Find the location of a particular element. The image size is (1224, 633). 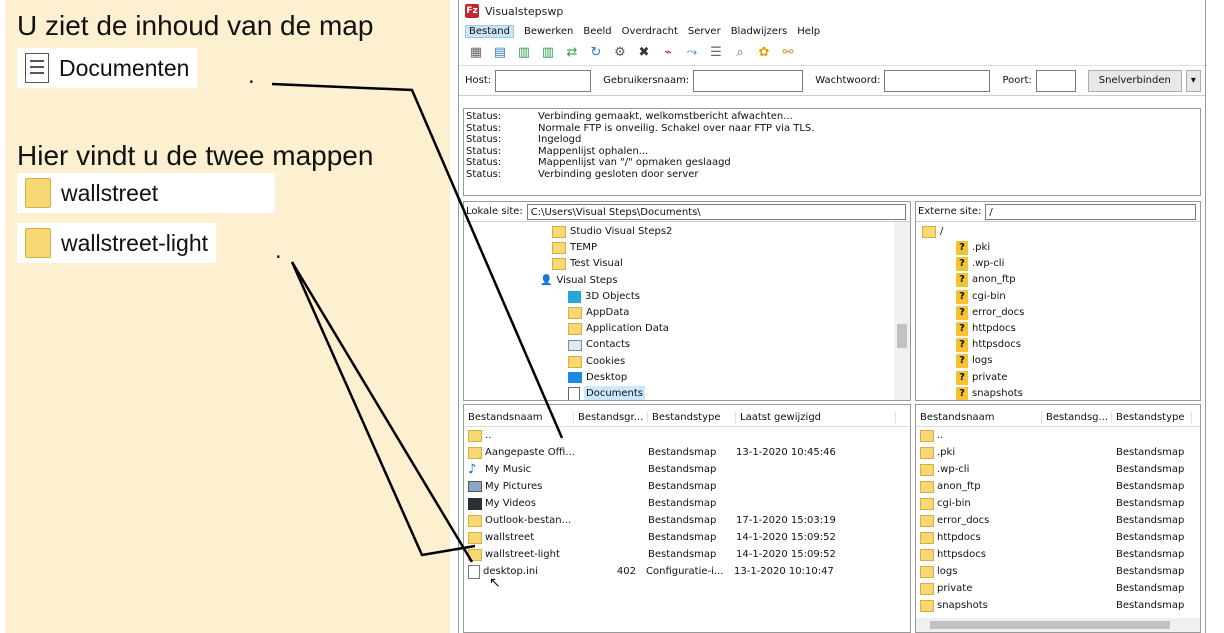

menu-bestand: Bestand is located at coordinates (489, 31).